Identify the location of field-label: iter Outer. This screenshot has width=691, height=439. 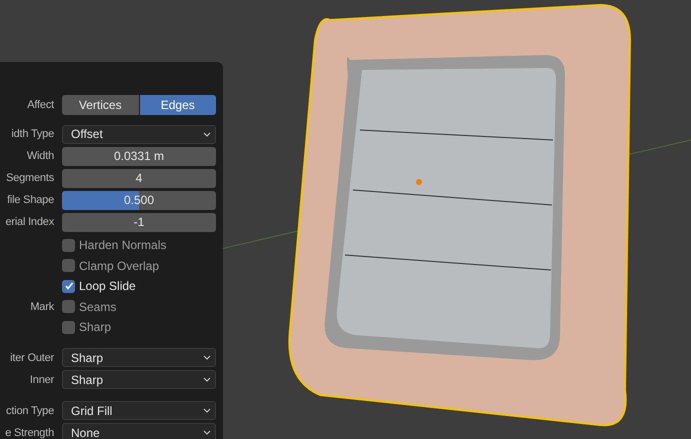
(31, 358).